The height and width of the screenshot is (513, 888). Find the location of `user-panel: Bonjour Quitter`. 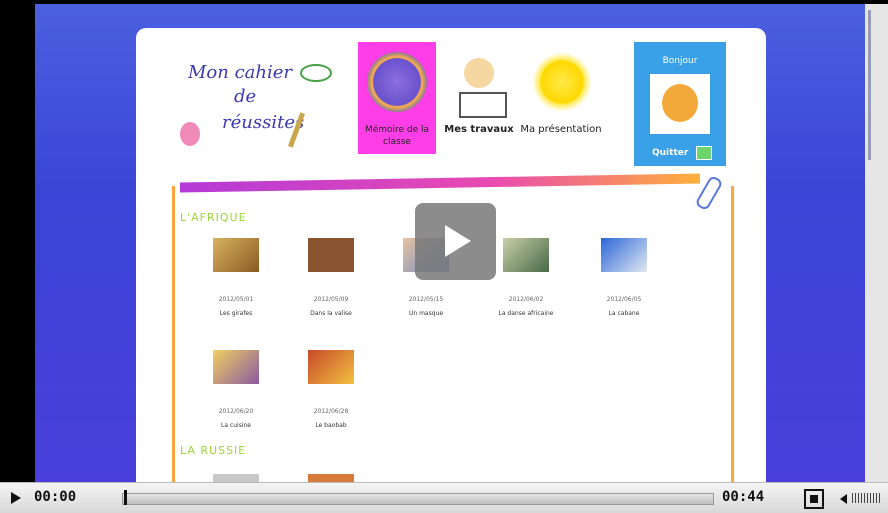

user-panel: Bonjour Quitter is located at coordinates (680, 104).